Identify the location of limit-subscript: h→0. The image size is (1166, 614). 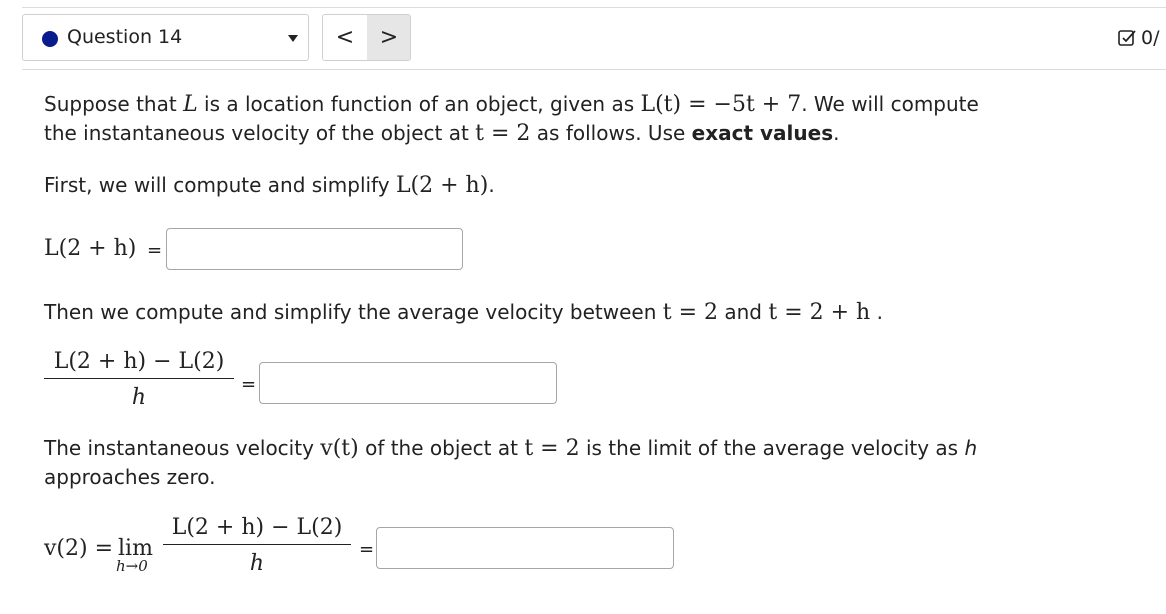
(132, 566).